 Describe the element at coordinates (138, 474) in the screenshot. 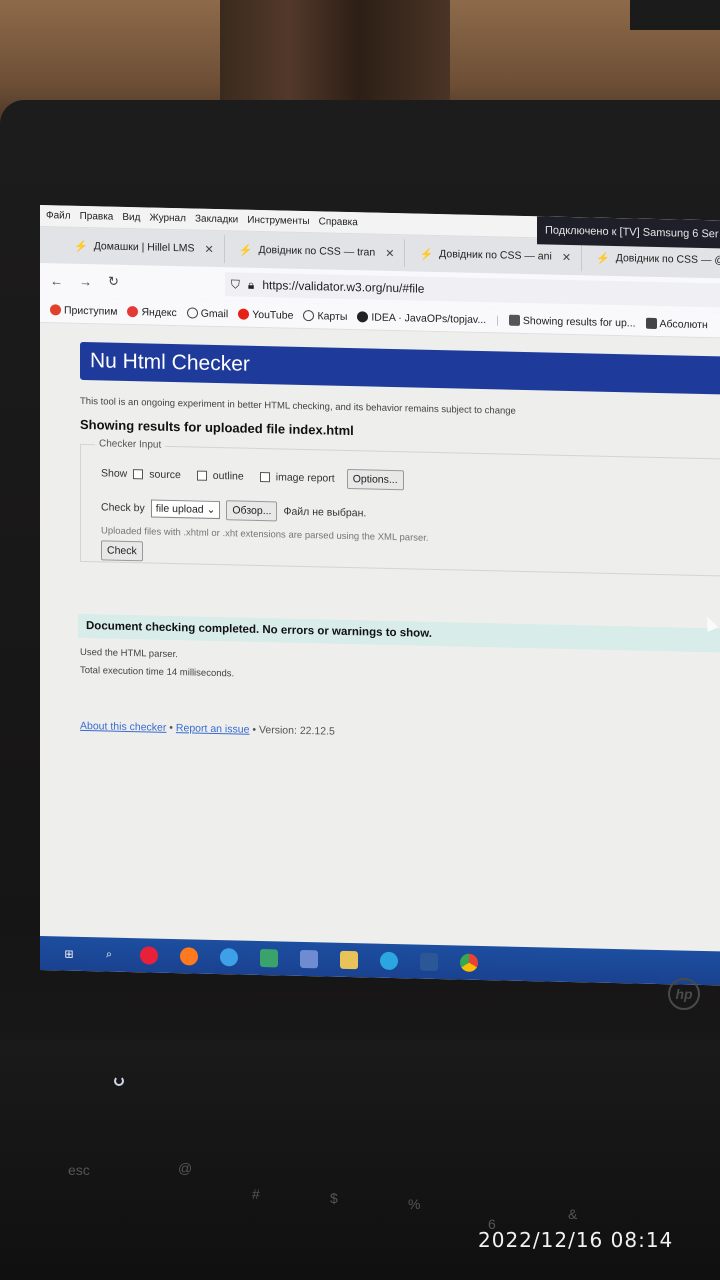

I see `source-checkbox` at that location.